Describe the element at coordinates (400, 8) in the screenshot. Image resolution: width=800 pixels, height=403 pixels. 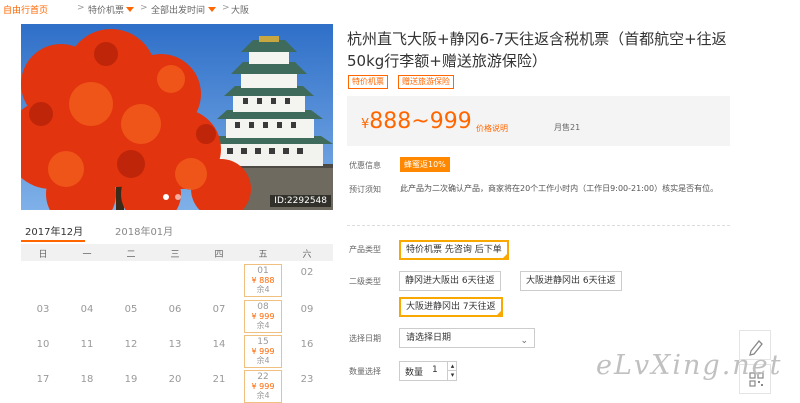
I see `breadcrumb: 自由行首页 > 特价机票 > 全部出发时间 > 大阪` at that location.